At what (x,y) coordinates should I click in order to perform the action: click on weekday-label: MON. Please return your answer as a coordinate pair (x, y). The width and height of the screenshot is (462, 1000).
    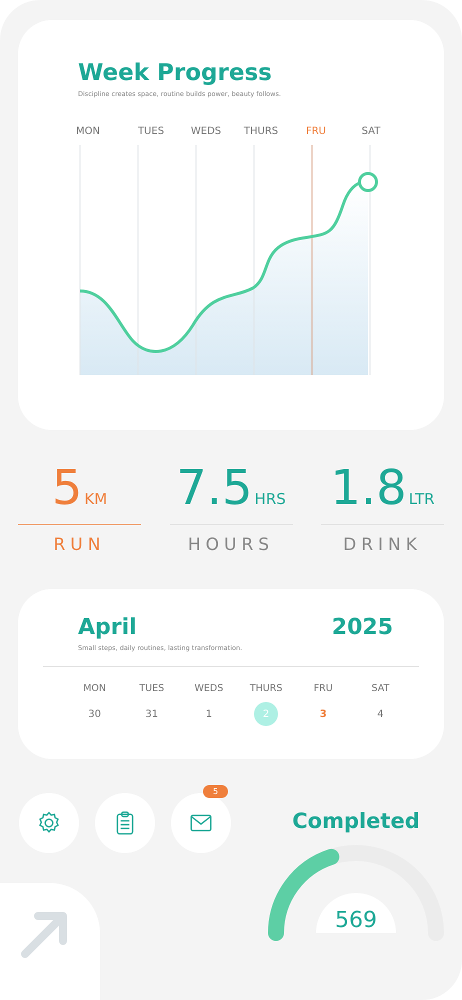
    Looking at the image, I should click on (94, 688).